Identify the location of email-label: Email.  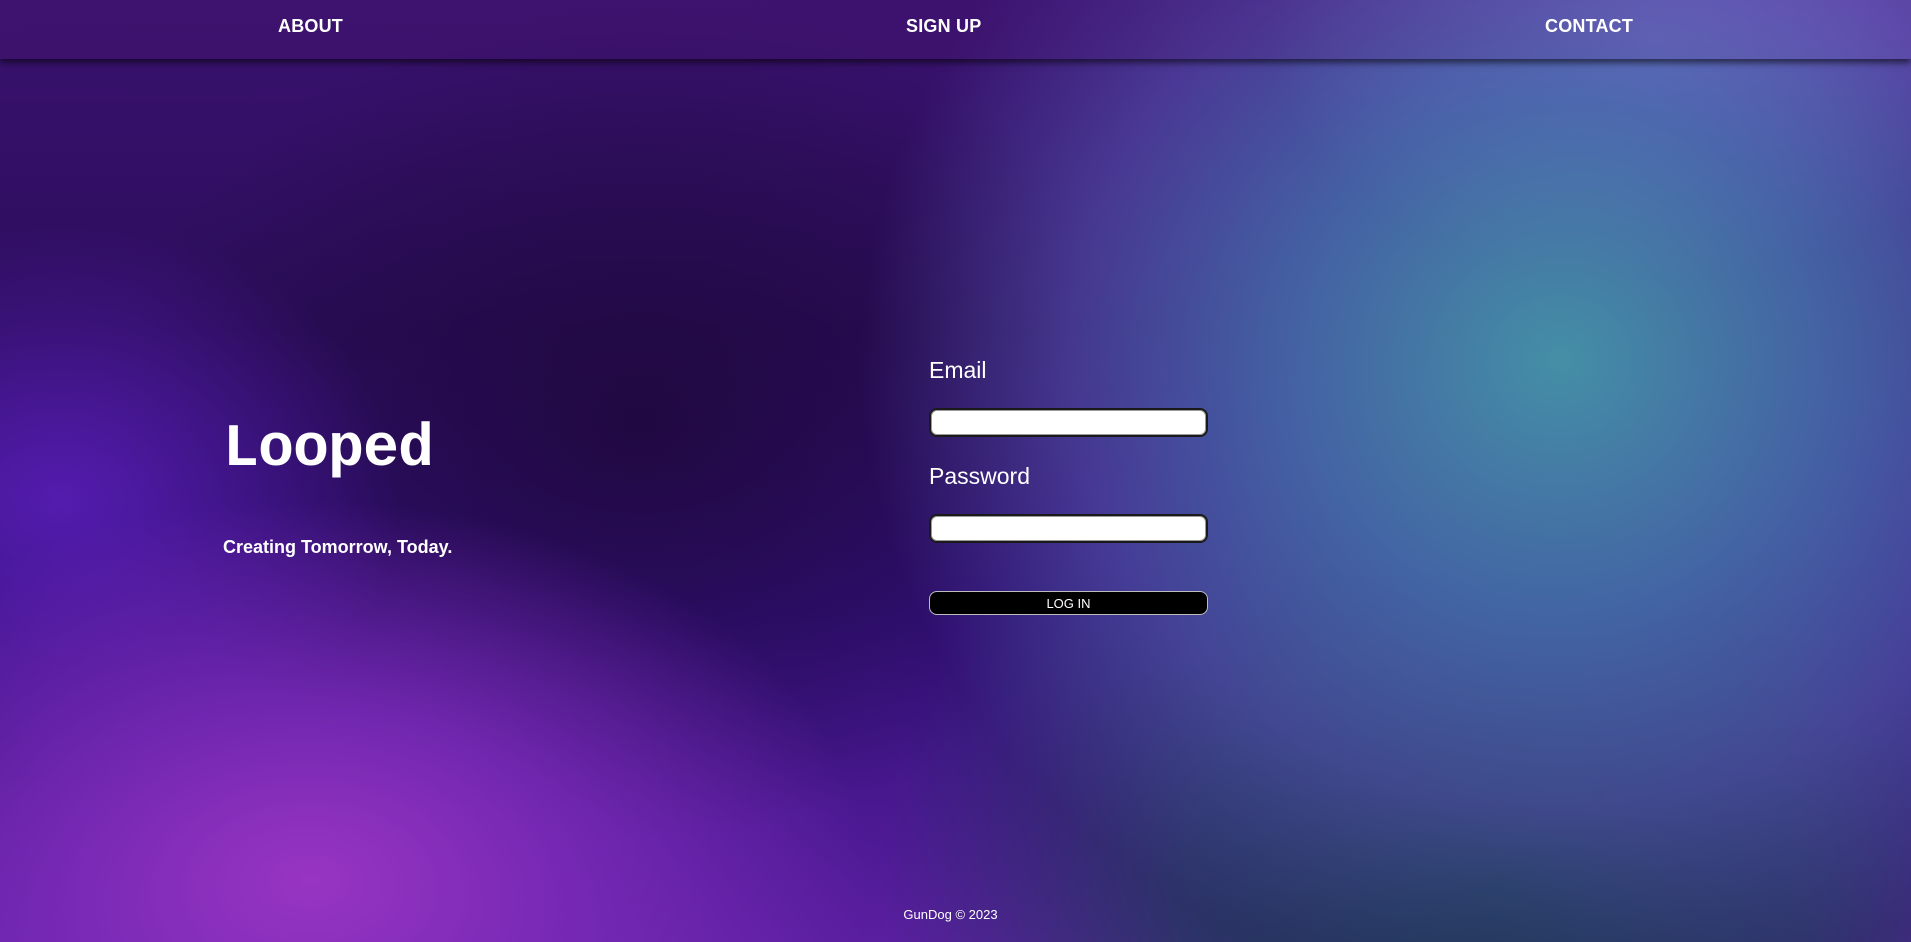
(958, 370).